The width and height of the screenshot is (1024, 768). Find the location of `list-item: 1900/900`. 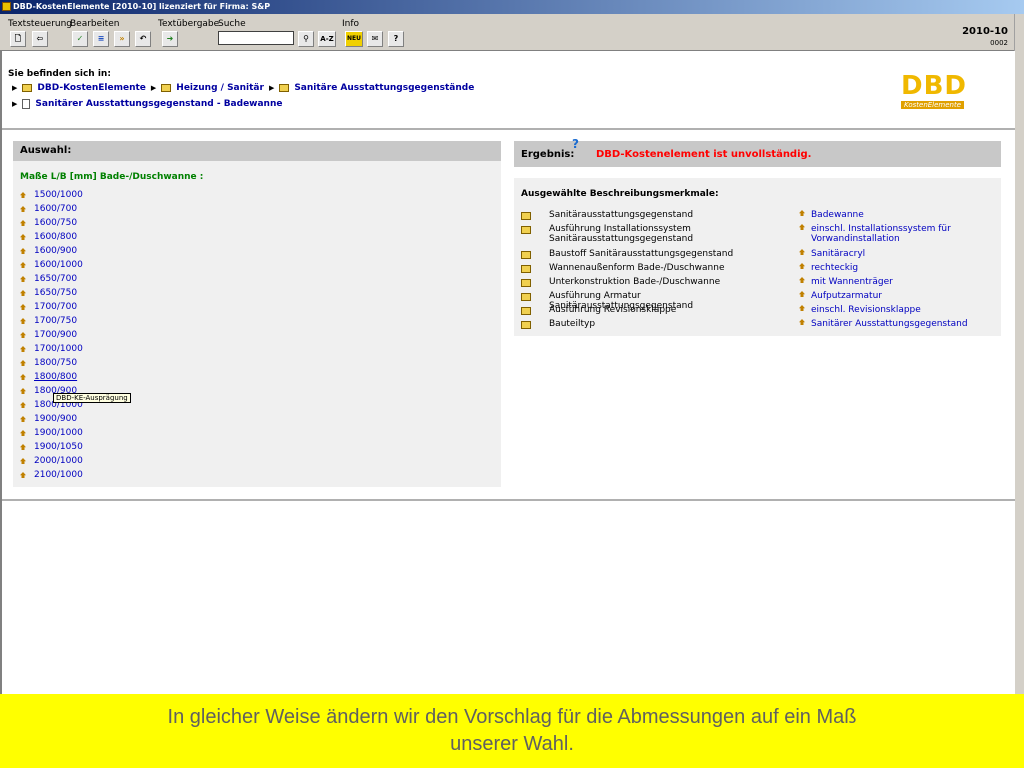

list-item: 1900/900 is located at coordinates (48, 419).